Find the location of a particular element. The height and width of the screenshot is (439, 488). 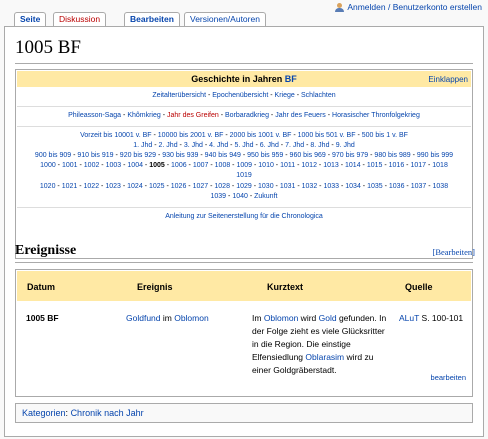

nav-link: Jahr des Feuers is located at coordinates (300, 115).